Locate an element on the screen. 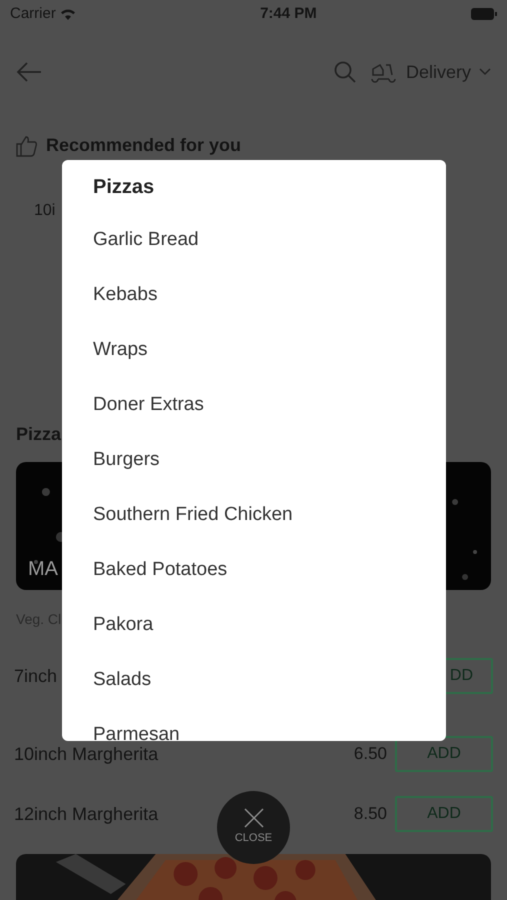  category-item: Kebabs is located at coordinates (125, 294).